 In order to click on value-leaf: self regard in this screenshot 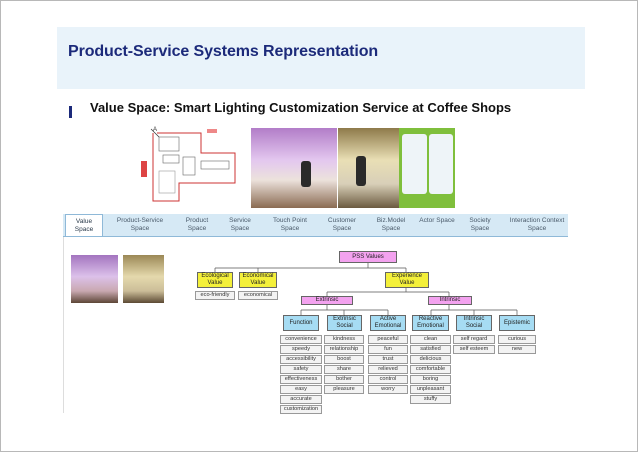, I will do `click(474, 339)`.